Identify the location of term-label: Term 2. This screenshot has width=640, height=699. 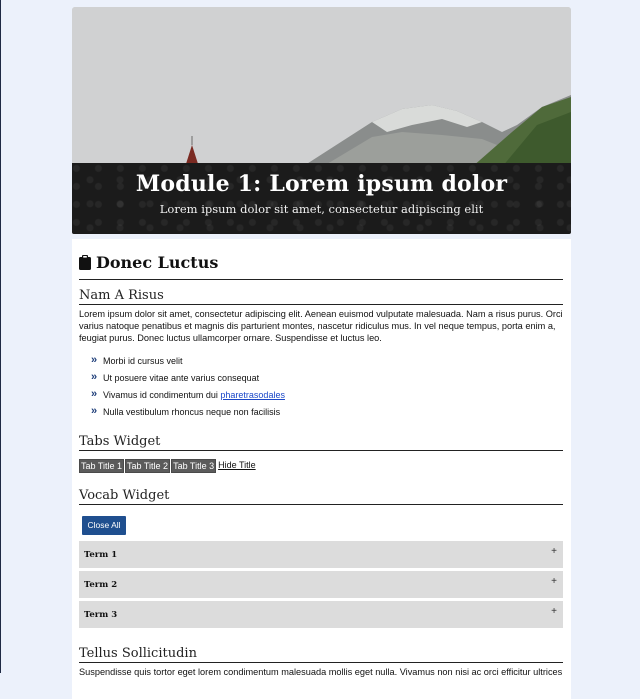
(101, 585).